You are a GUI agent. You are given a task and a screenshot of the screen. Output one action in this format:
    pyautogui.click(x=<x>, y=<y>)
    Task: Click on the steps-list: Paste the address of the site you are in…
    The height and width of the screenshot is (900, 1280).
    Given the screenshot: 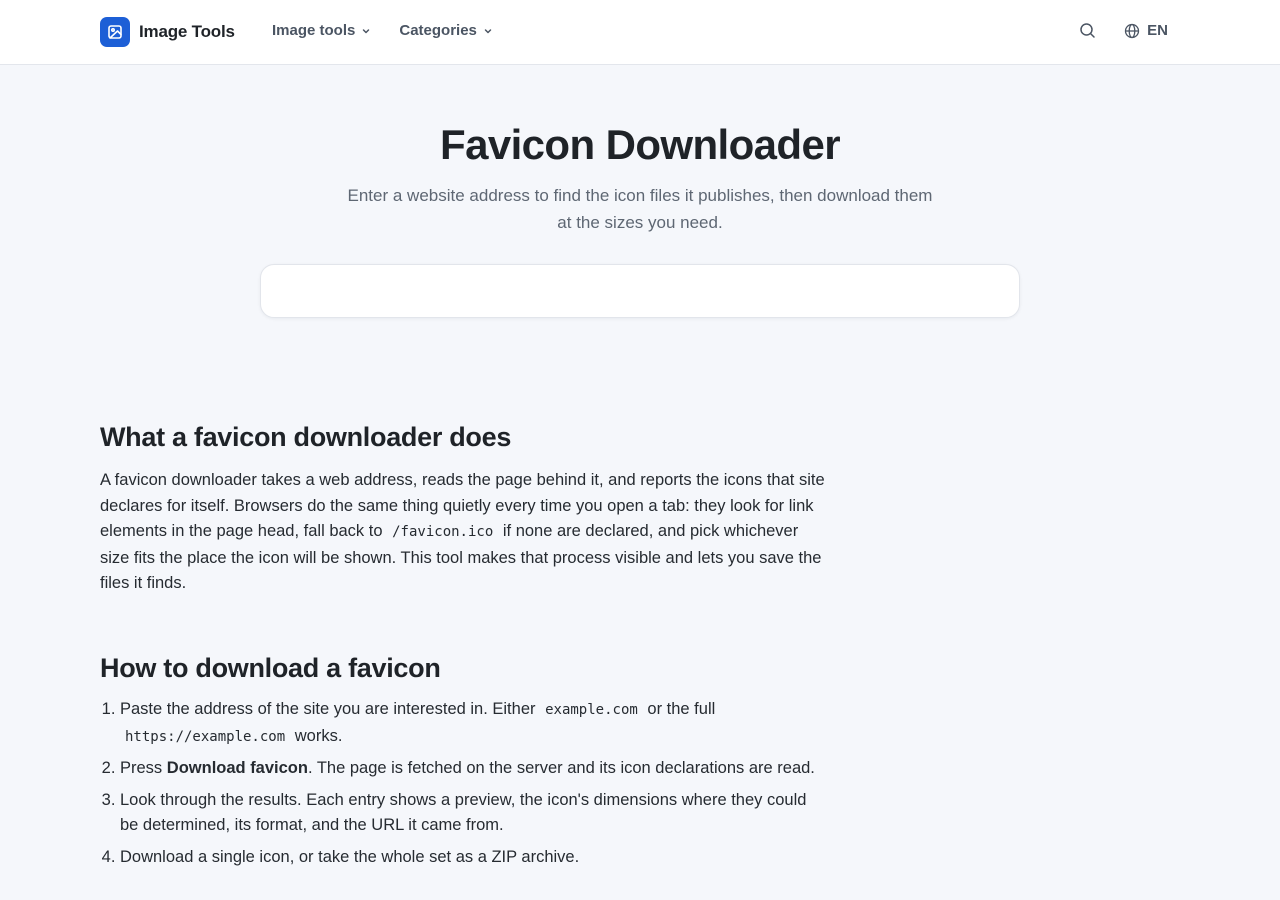 What is the action you would take?
    pyautogui.click(x=462, y=784)
    